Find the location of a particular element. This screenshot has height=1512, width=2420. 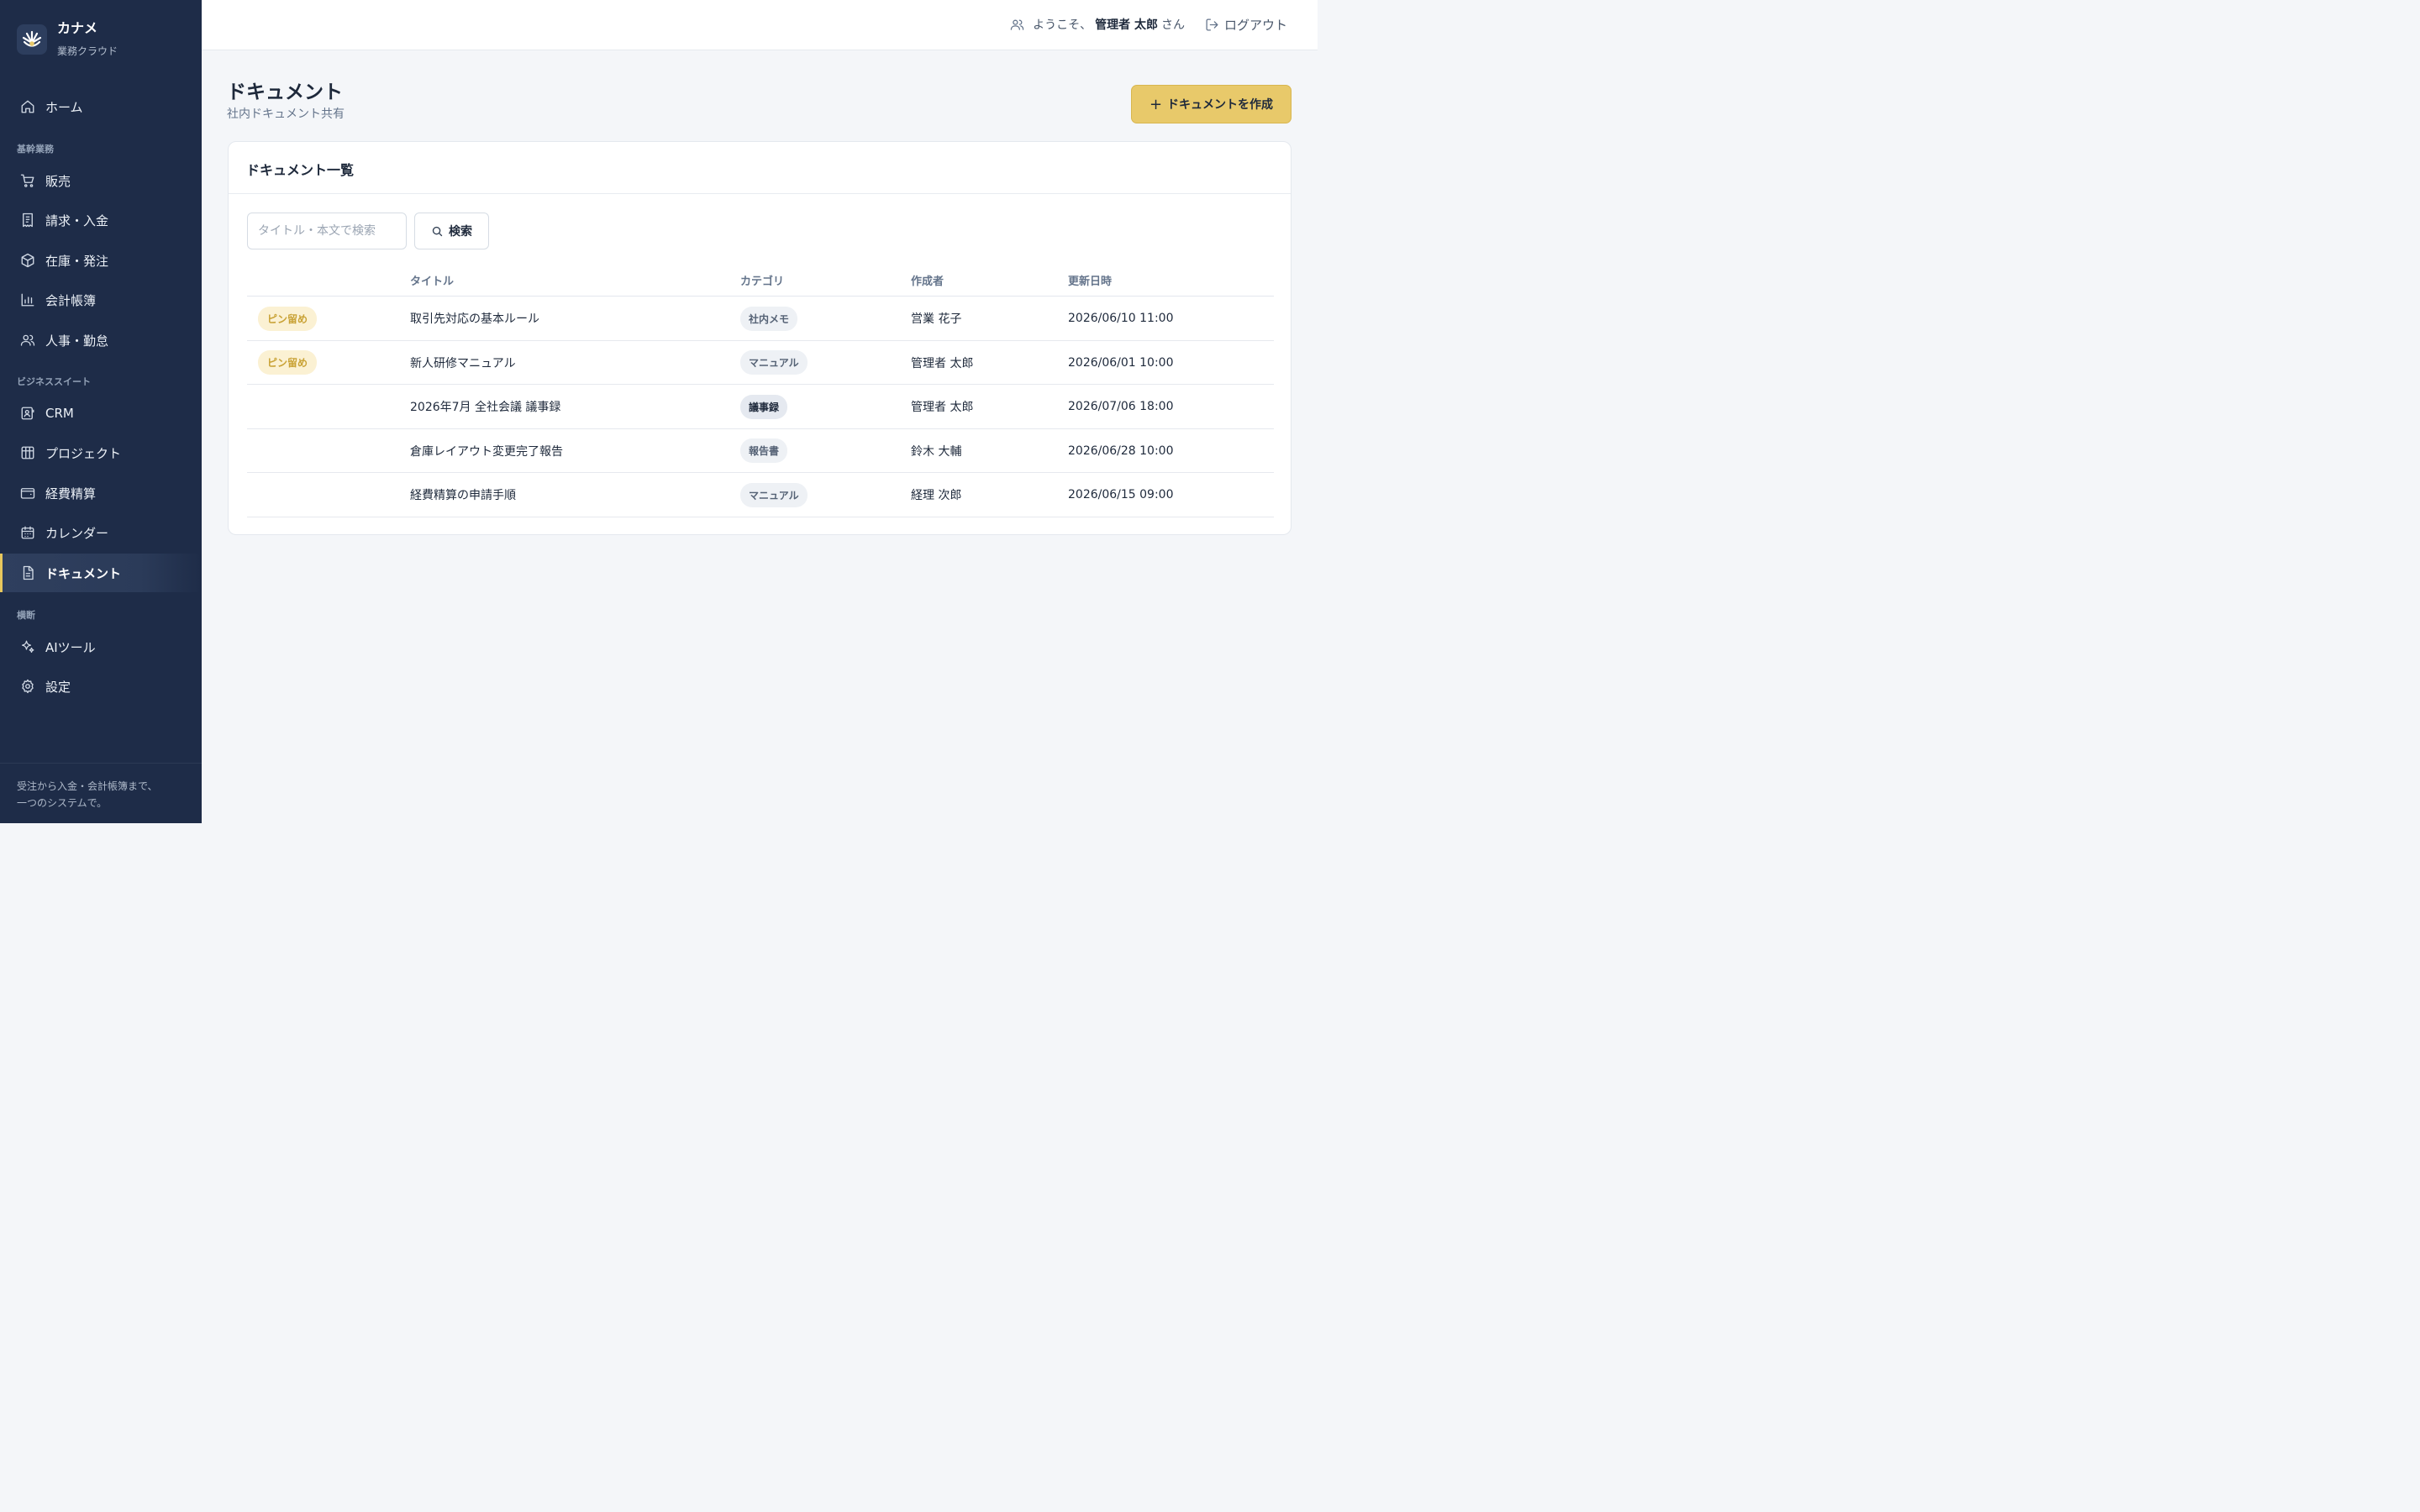

nav-section-suite: ビジネススイート is located at coordinates (54, 381).